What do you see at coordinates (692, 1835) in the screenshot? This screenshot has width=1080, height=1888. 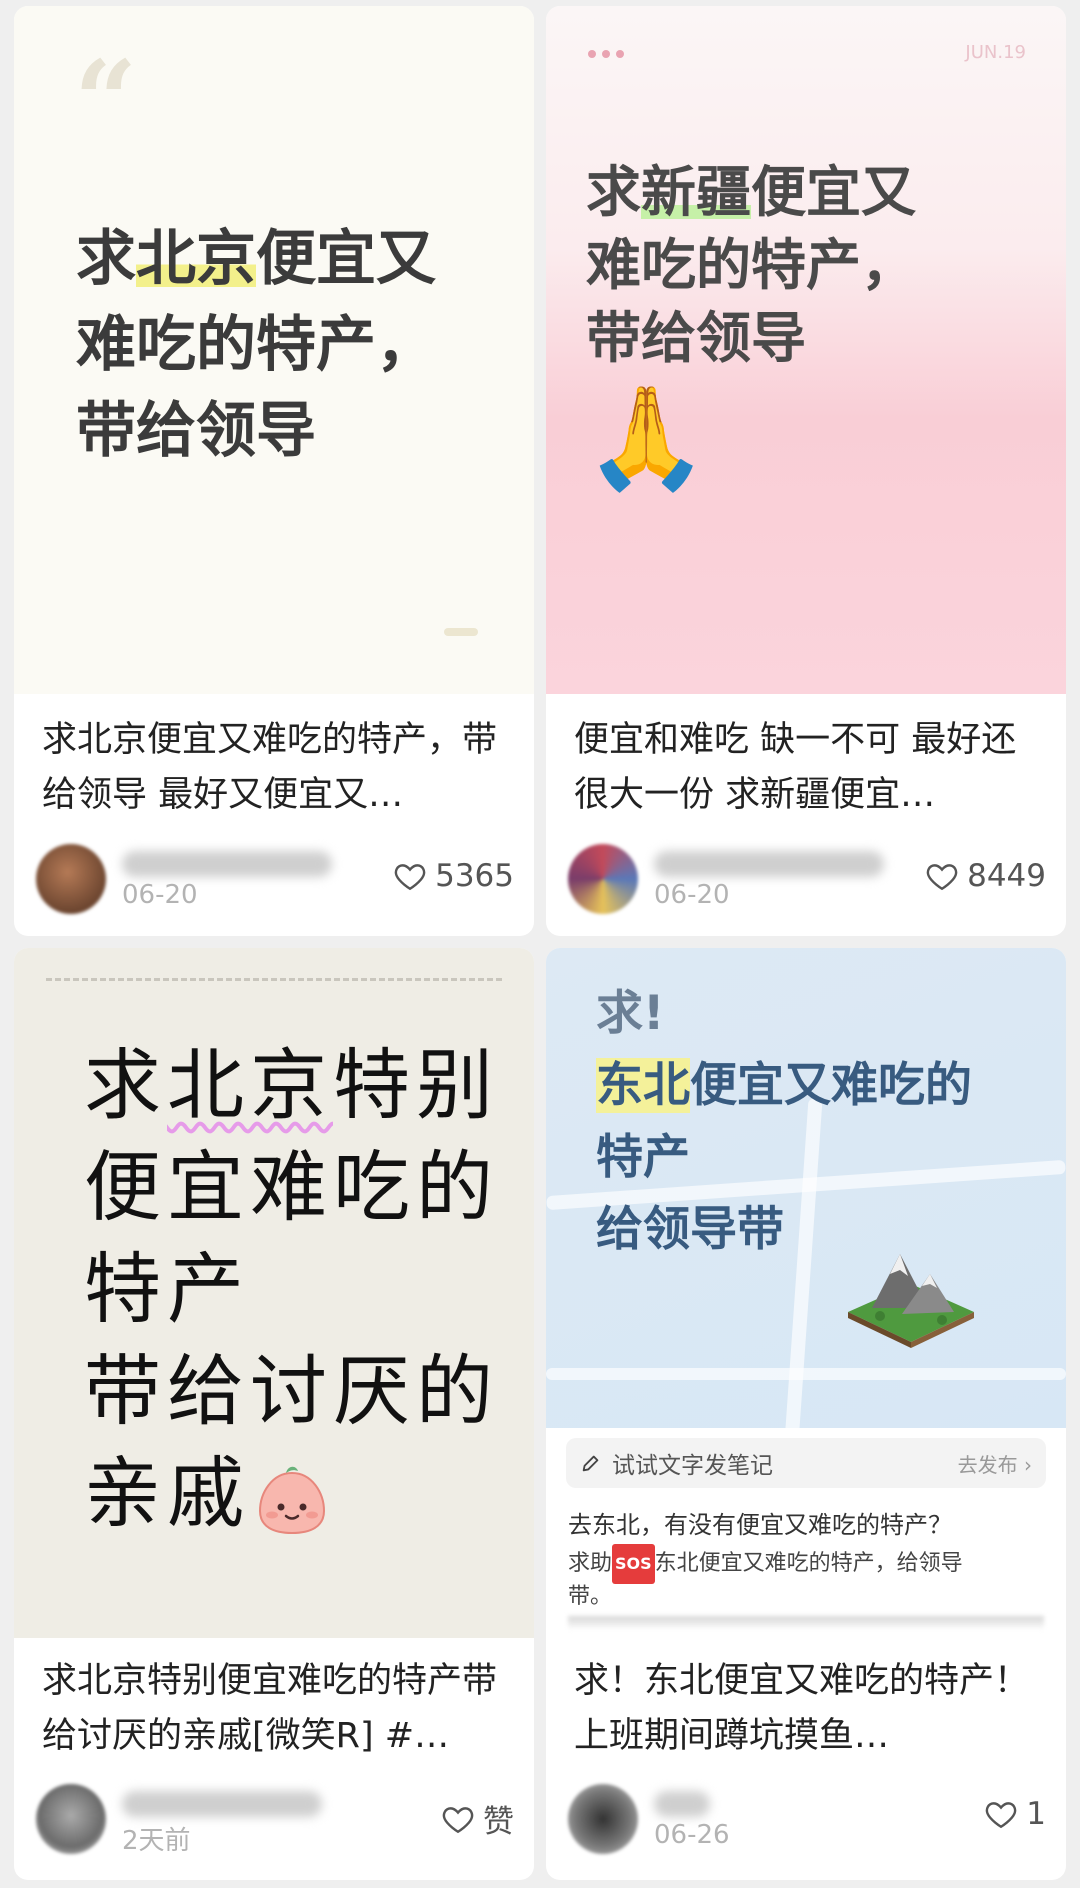 I see `post-date: 06-26` at bounding box center [692, 1835].